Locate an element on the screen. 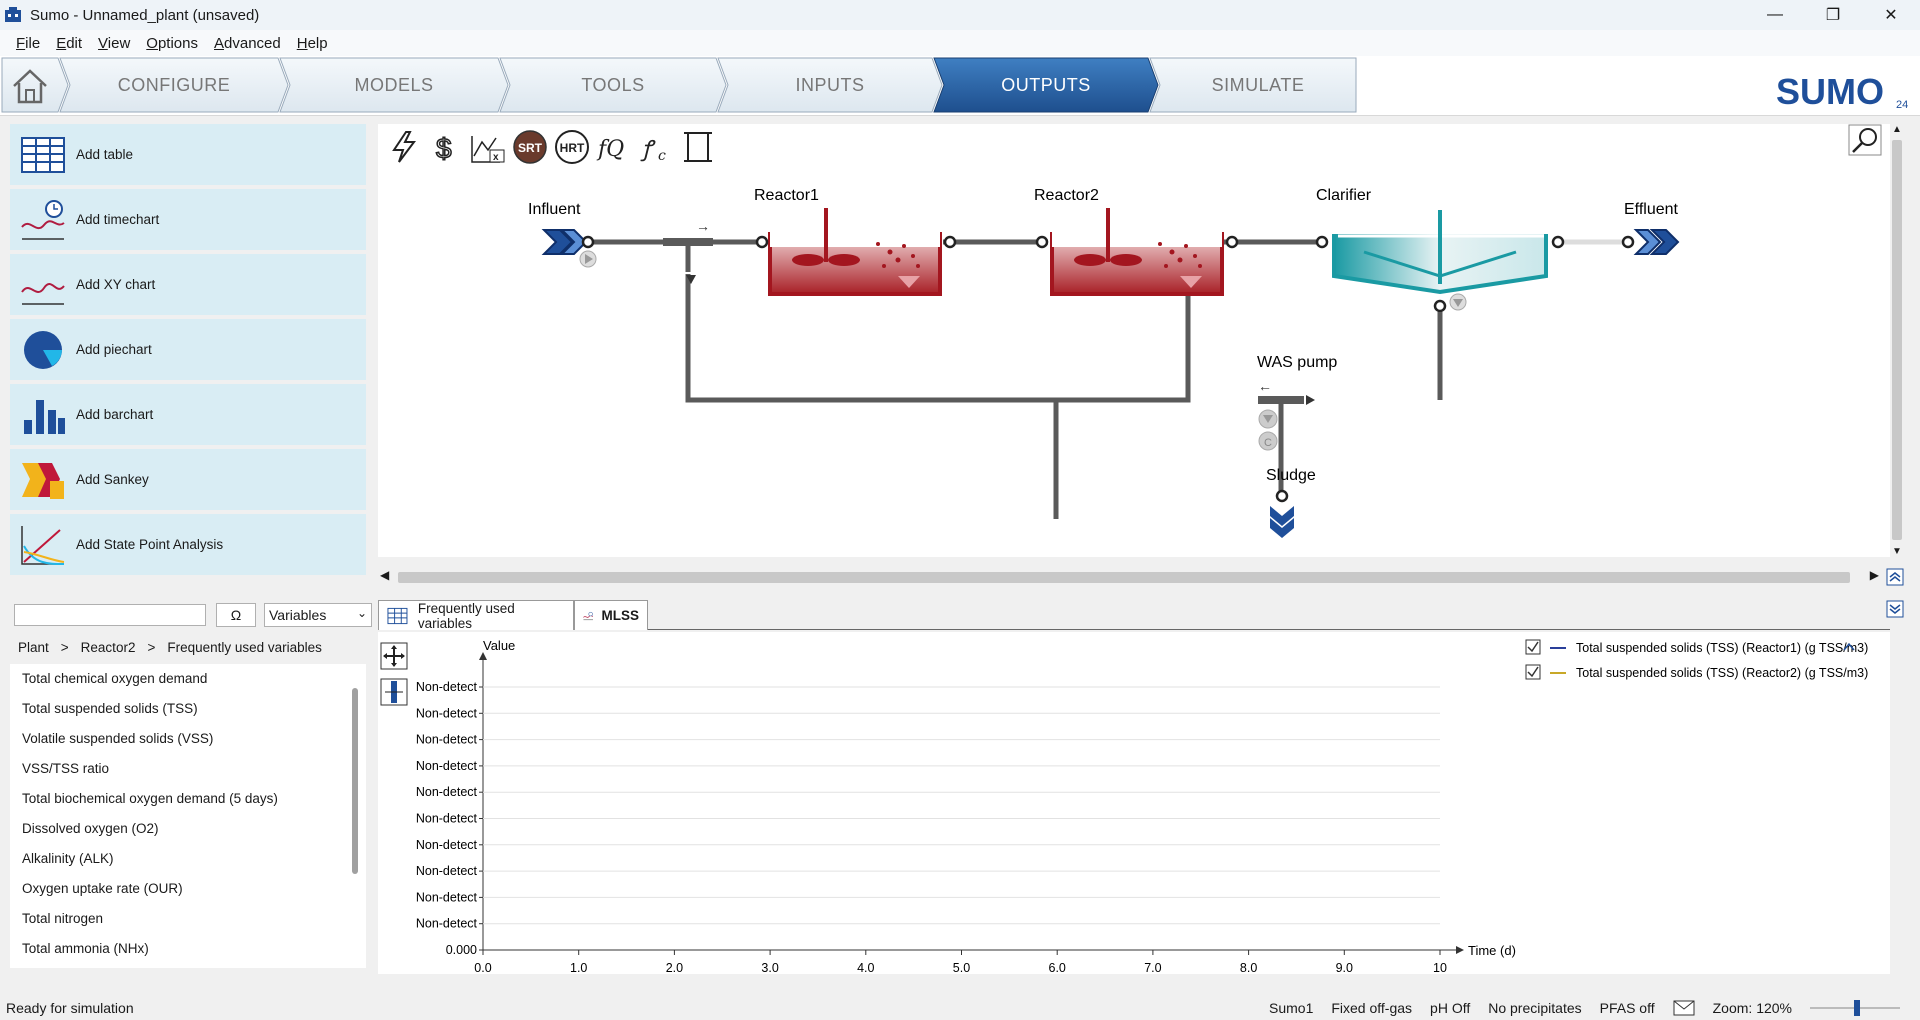 The image size is (1920, 1020). reactor2-label: Reactor2 is located at coordinates (1066, 195).